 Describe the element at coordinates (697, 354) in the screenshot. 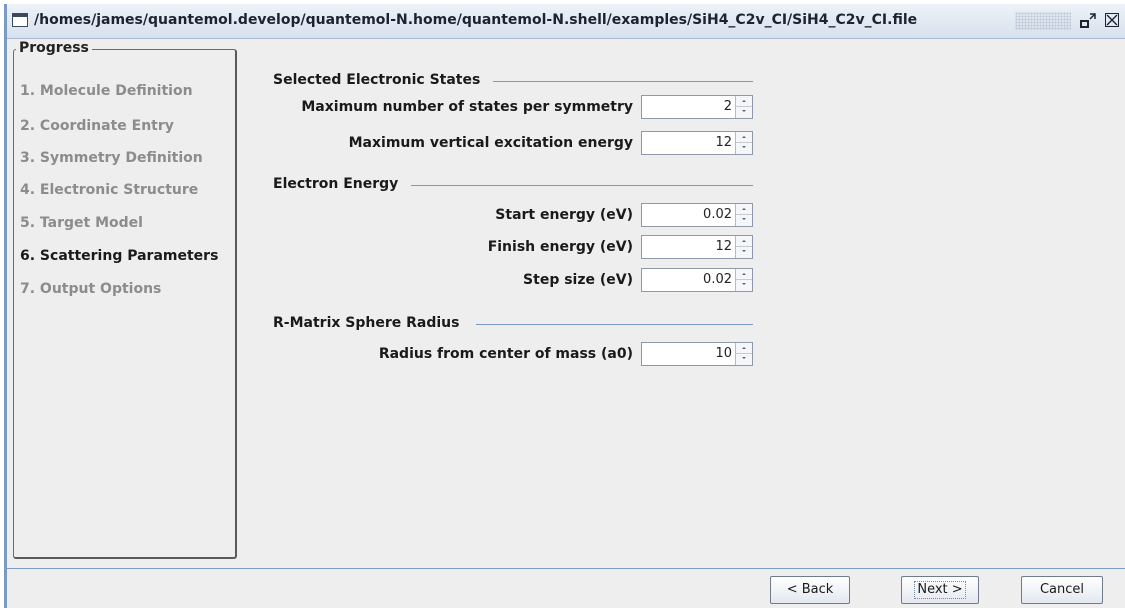

I see `radius-spinner: 10` at that location.